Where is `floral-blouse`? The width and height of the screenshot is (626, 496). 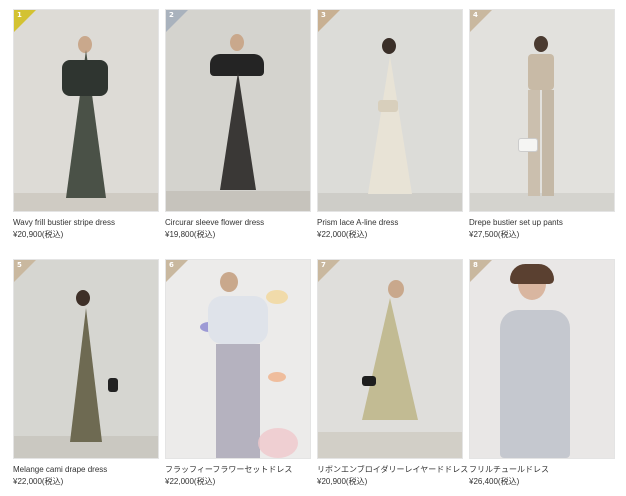 floral-blouse is located at coordinates (238, 320).